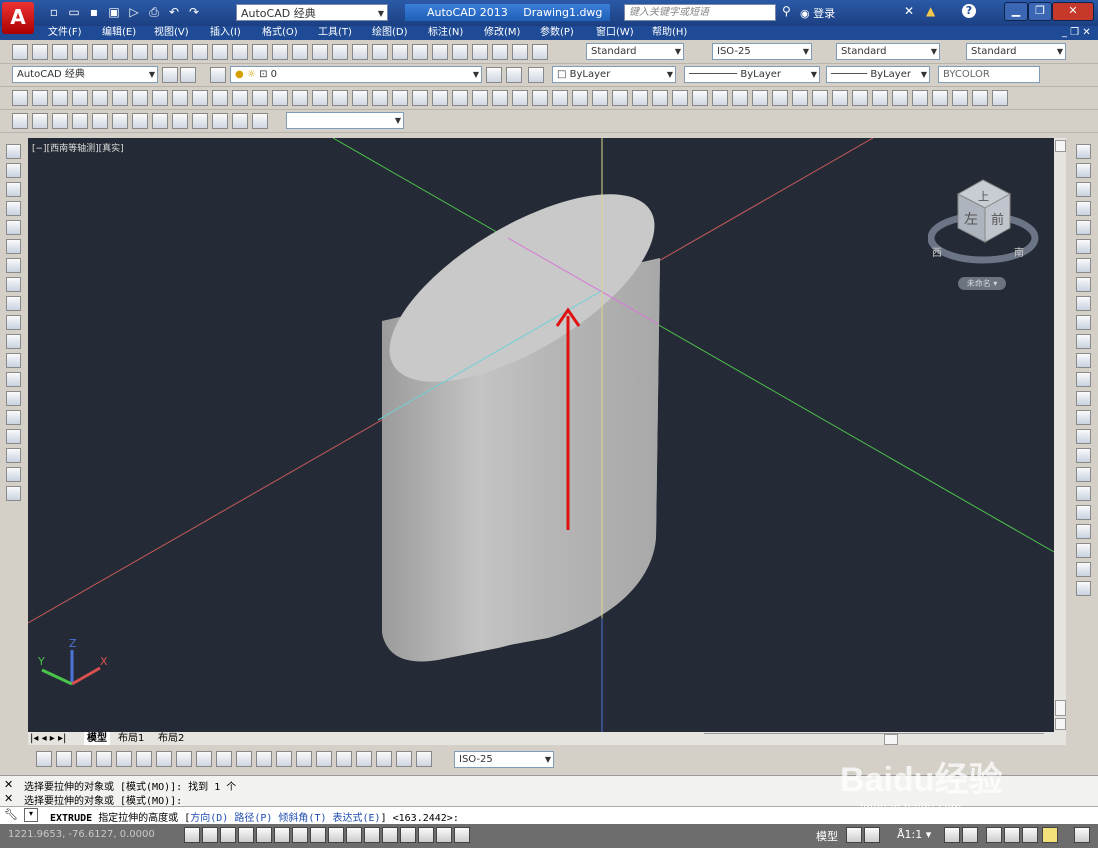  Describe the element at coordinates (209, 818) in the screenshot. I see `option-direction: 方向(D)` at that location.